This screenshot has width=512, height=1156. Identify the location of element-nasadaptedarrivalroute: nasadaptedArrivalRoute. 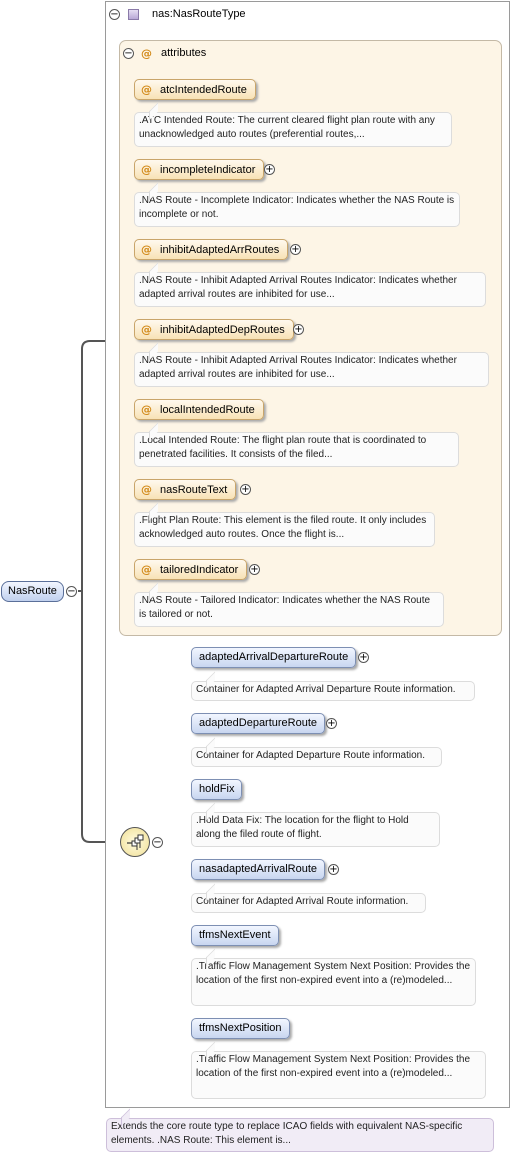
(258, 869).